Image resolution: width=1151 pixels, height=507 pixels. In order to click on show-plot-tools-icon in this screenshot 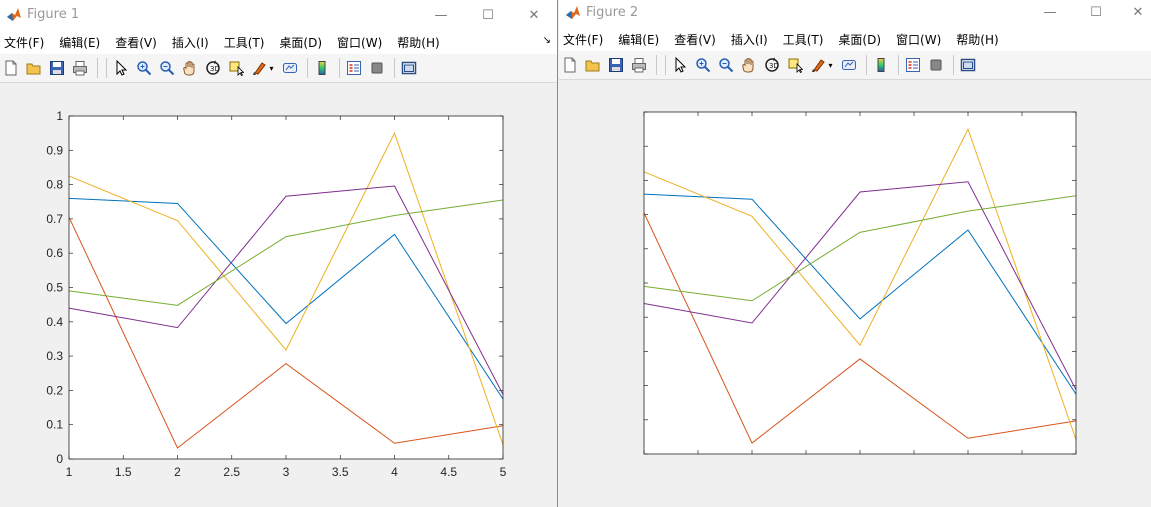, I will do `click(409, 68)`.